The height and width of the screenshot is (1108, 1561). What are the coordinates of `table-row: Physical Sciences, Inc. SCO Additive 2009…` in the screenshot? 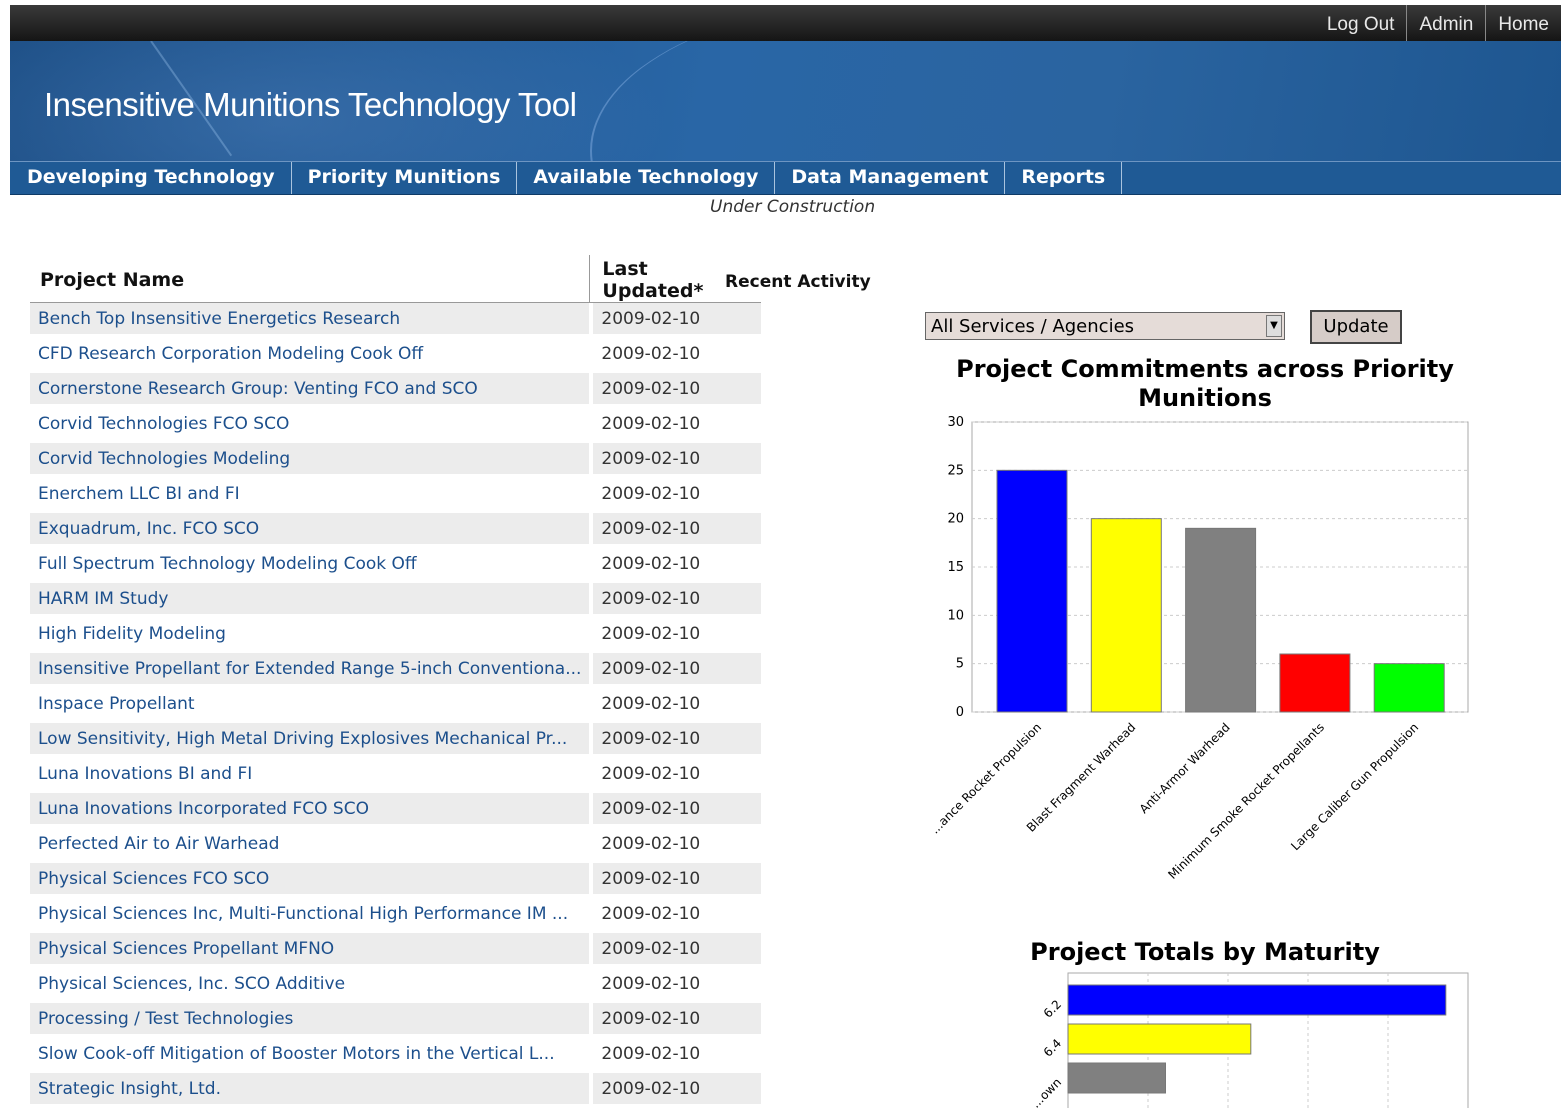 It's located at (396, 985).